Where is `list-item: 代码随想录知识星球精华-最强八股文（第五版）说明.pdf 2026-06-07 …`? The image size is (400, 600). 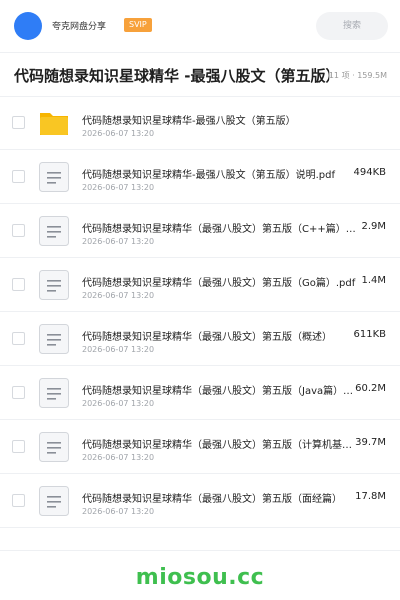 list-item: 代码随想录知识星球精华-最强八股文（第五版）说明.pdf 2026-06-07 … is located at coordinates (200, 177).